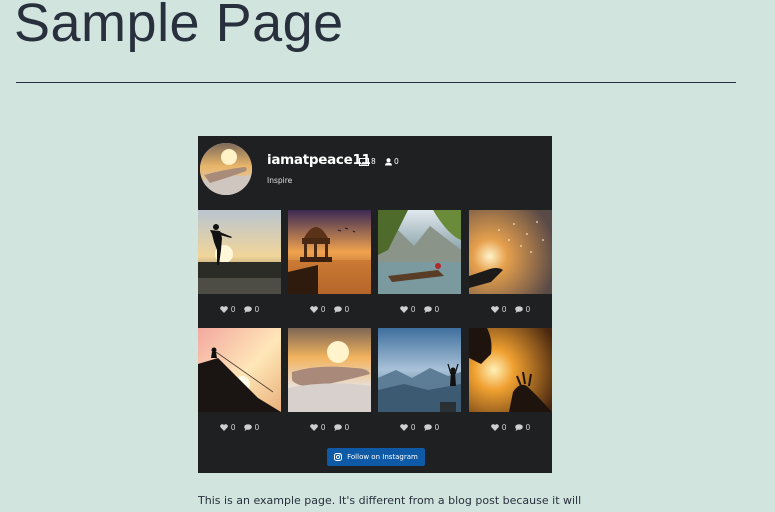  Describe the element at coordinates (179, 26) in the screenshot. I see `page-title: Sample Page` at that location.